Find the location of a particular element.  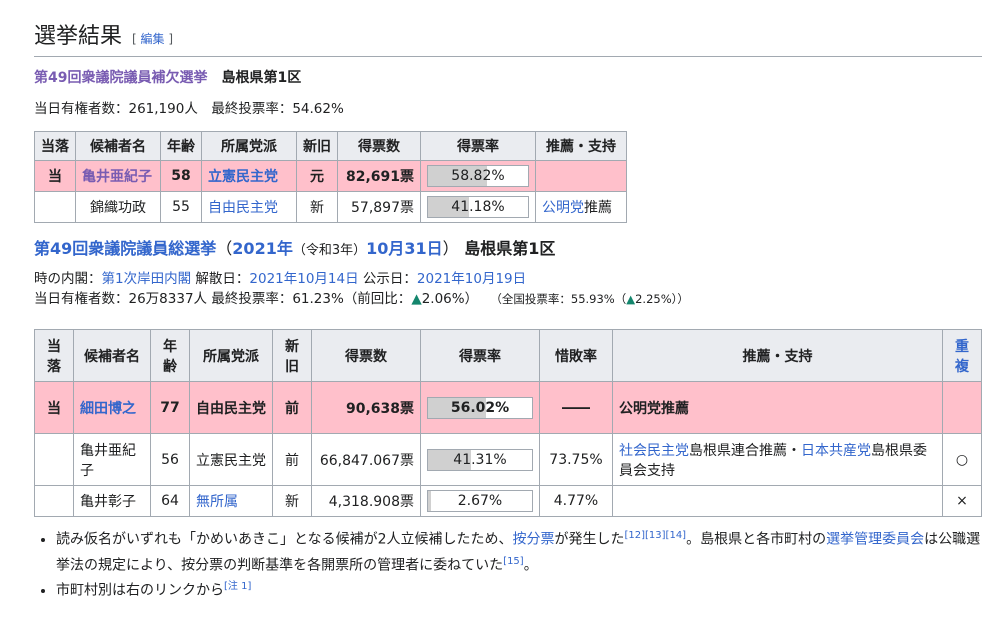

col-age: 年齢 is located at coordinates (170, 355).